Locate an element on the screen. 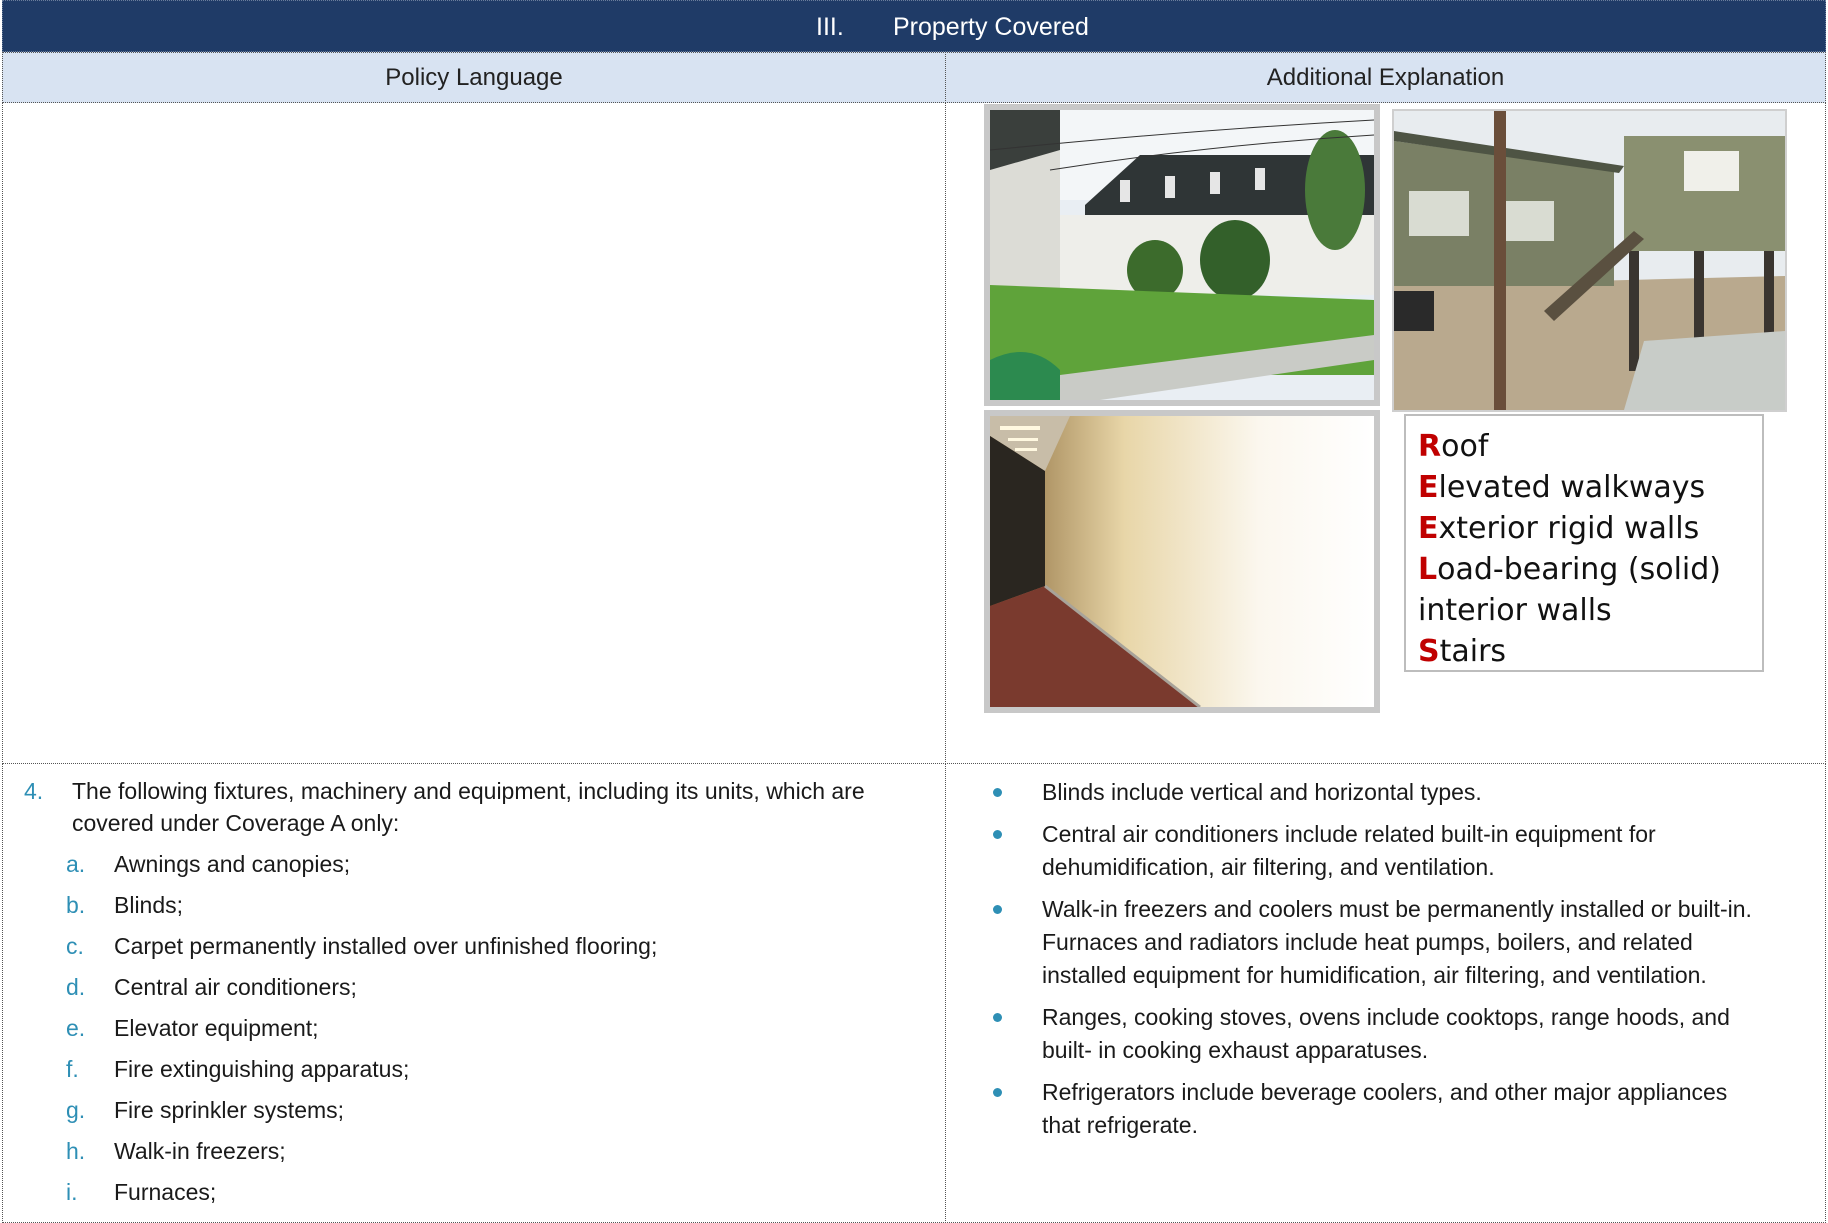 Image resolution: width=1828 pixels, height=1223 pixels. subitem-letter: e. is located at coordinates (76, 1028).